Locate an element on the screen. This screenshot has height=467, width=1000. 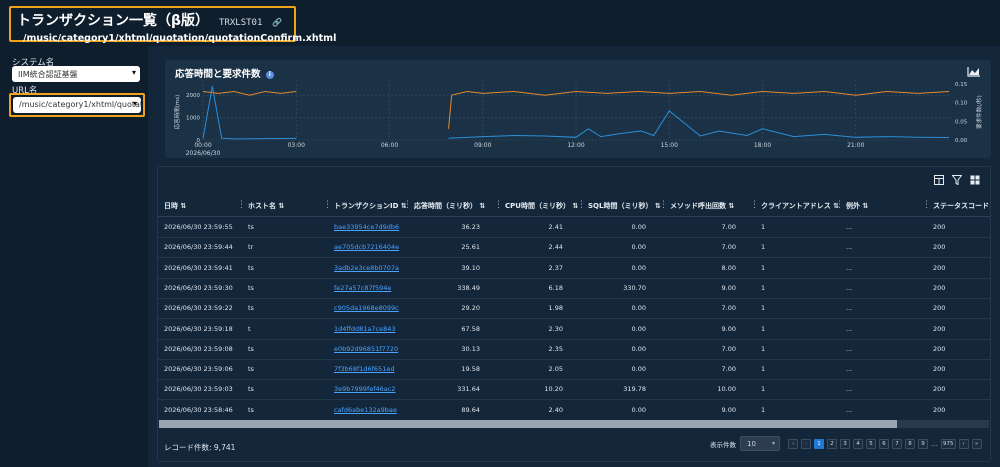
horizontal-scrollbar is located at coordinates (574, 424).